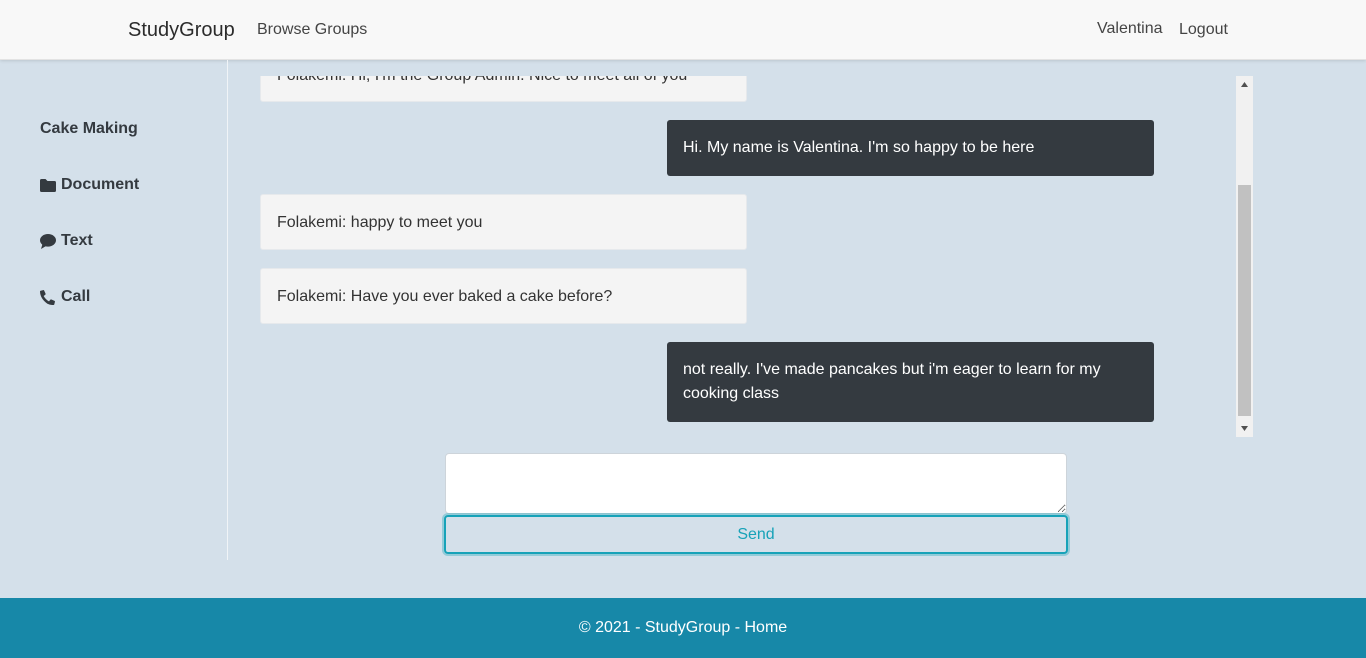 This screenshot has width=1366, height=658. Describe the element at coordinates (765, 628) in the screenshot. I see `footer-home-link: Home` at that location.